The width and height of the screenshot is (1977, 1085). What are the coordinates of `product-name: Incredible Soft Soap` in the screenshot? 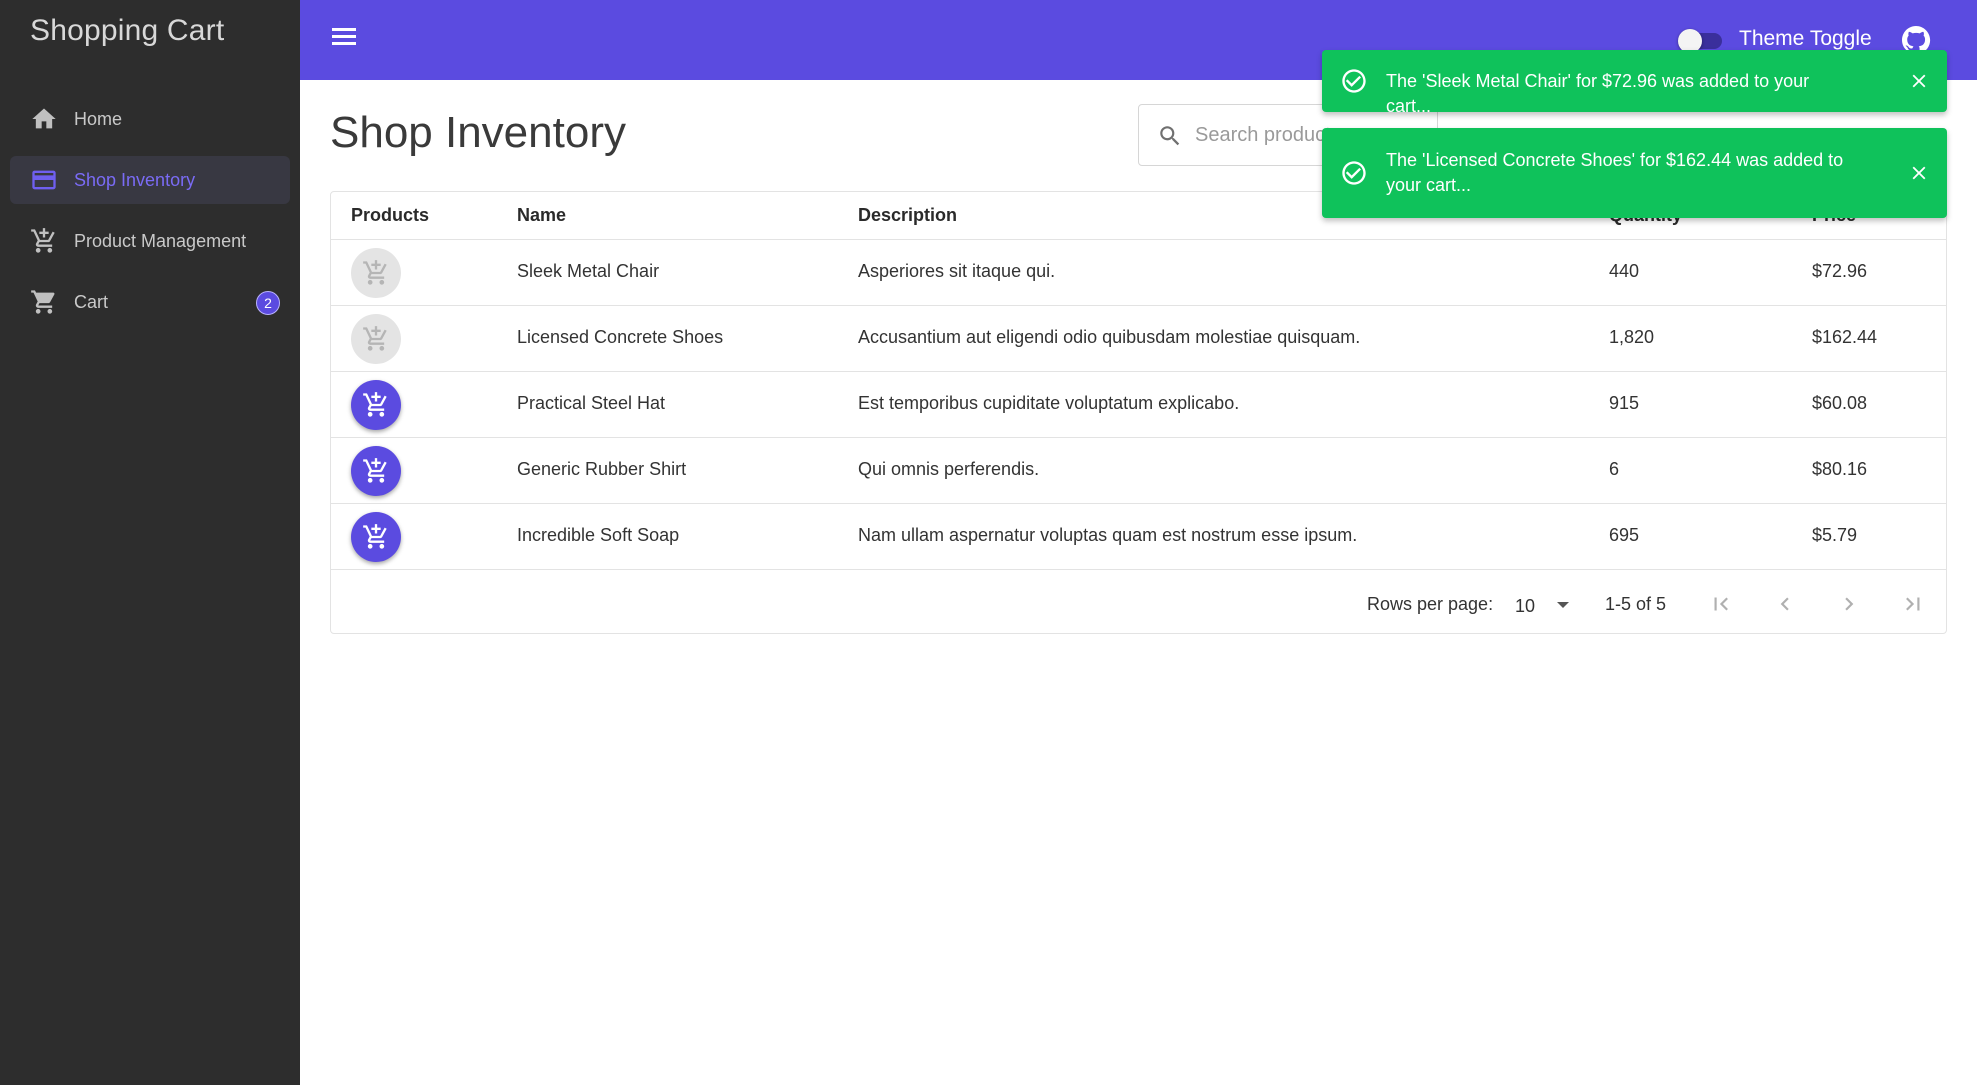 It's located at (598, 535).